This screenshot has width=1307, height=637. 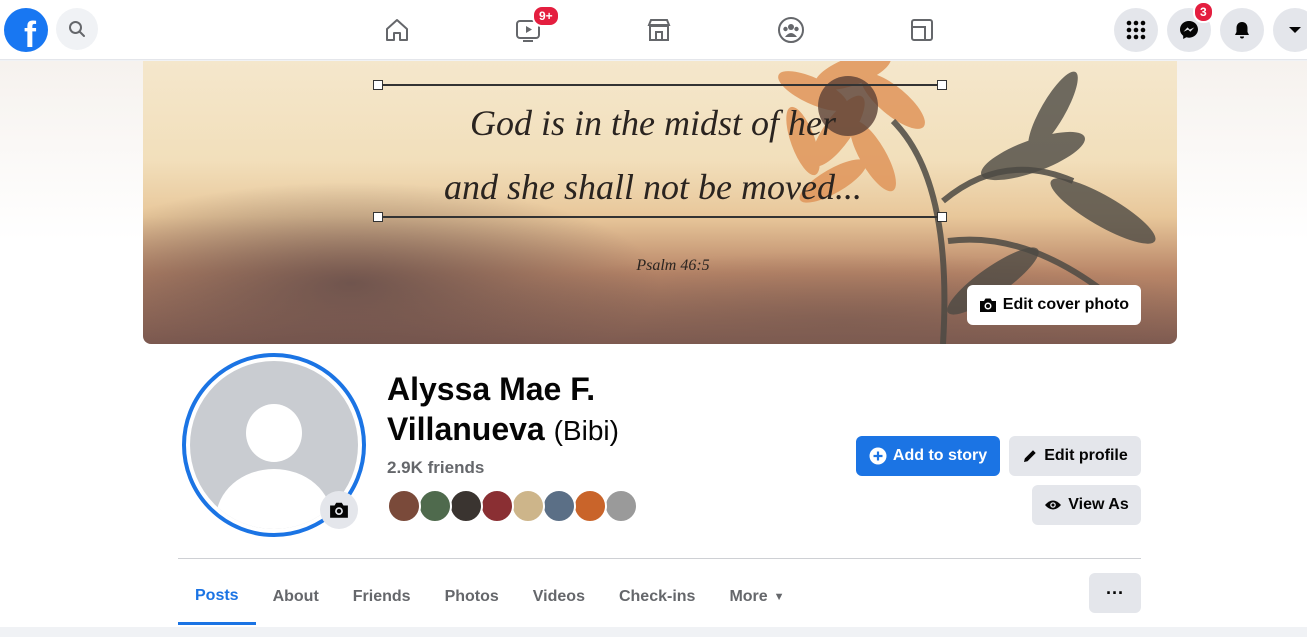 I want to click on messenger-notification-badge: 3, so click(x=1203, y=12).